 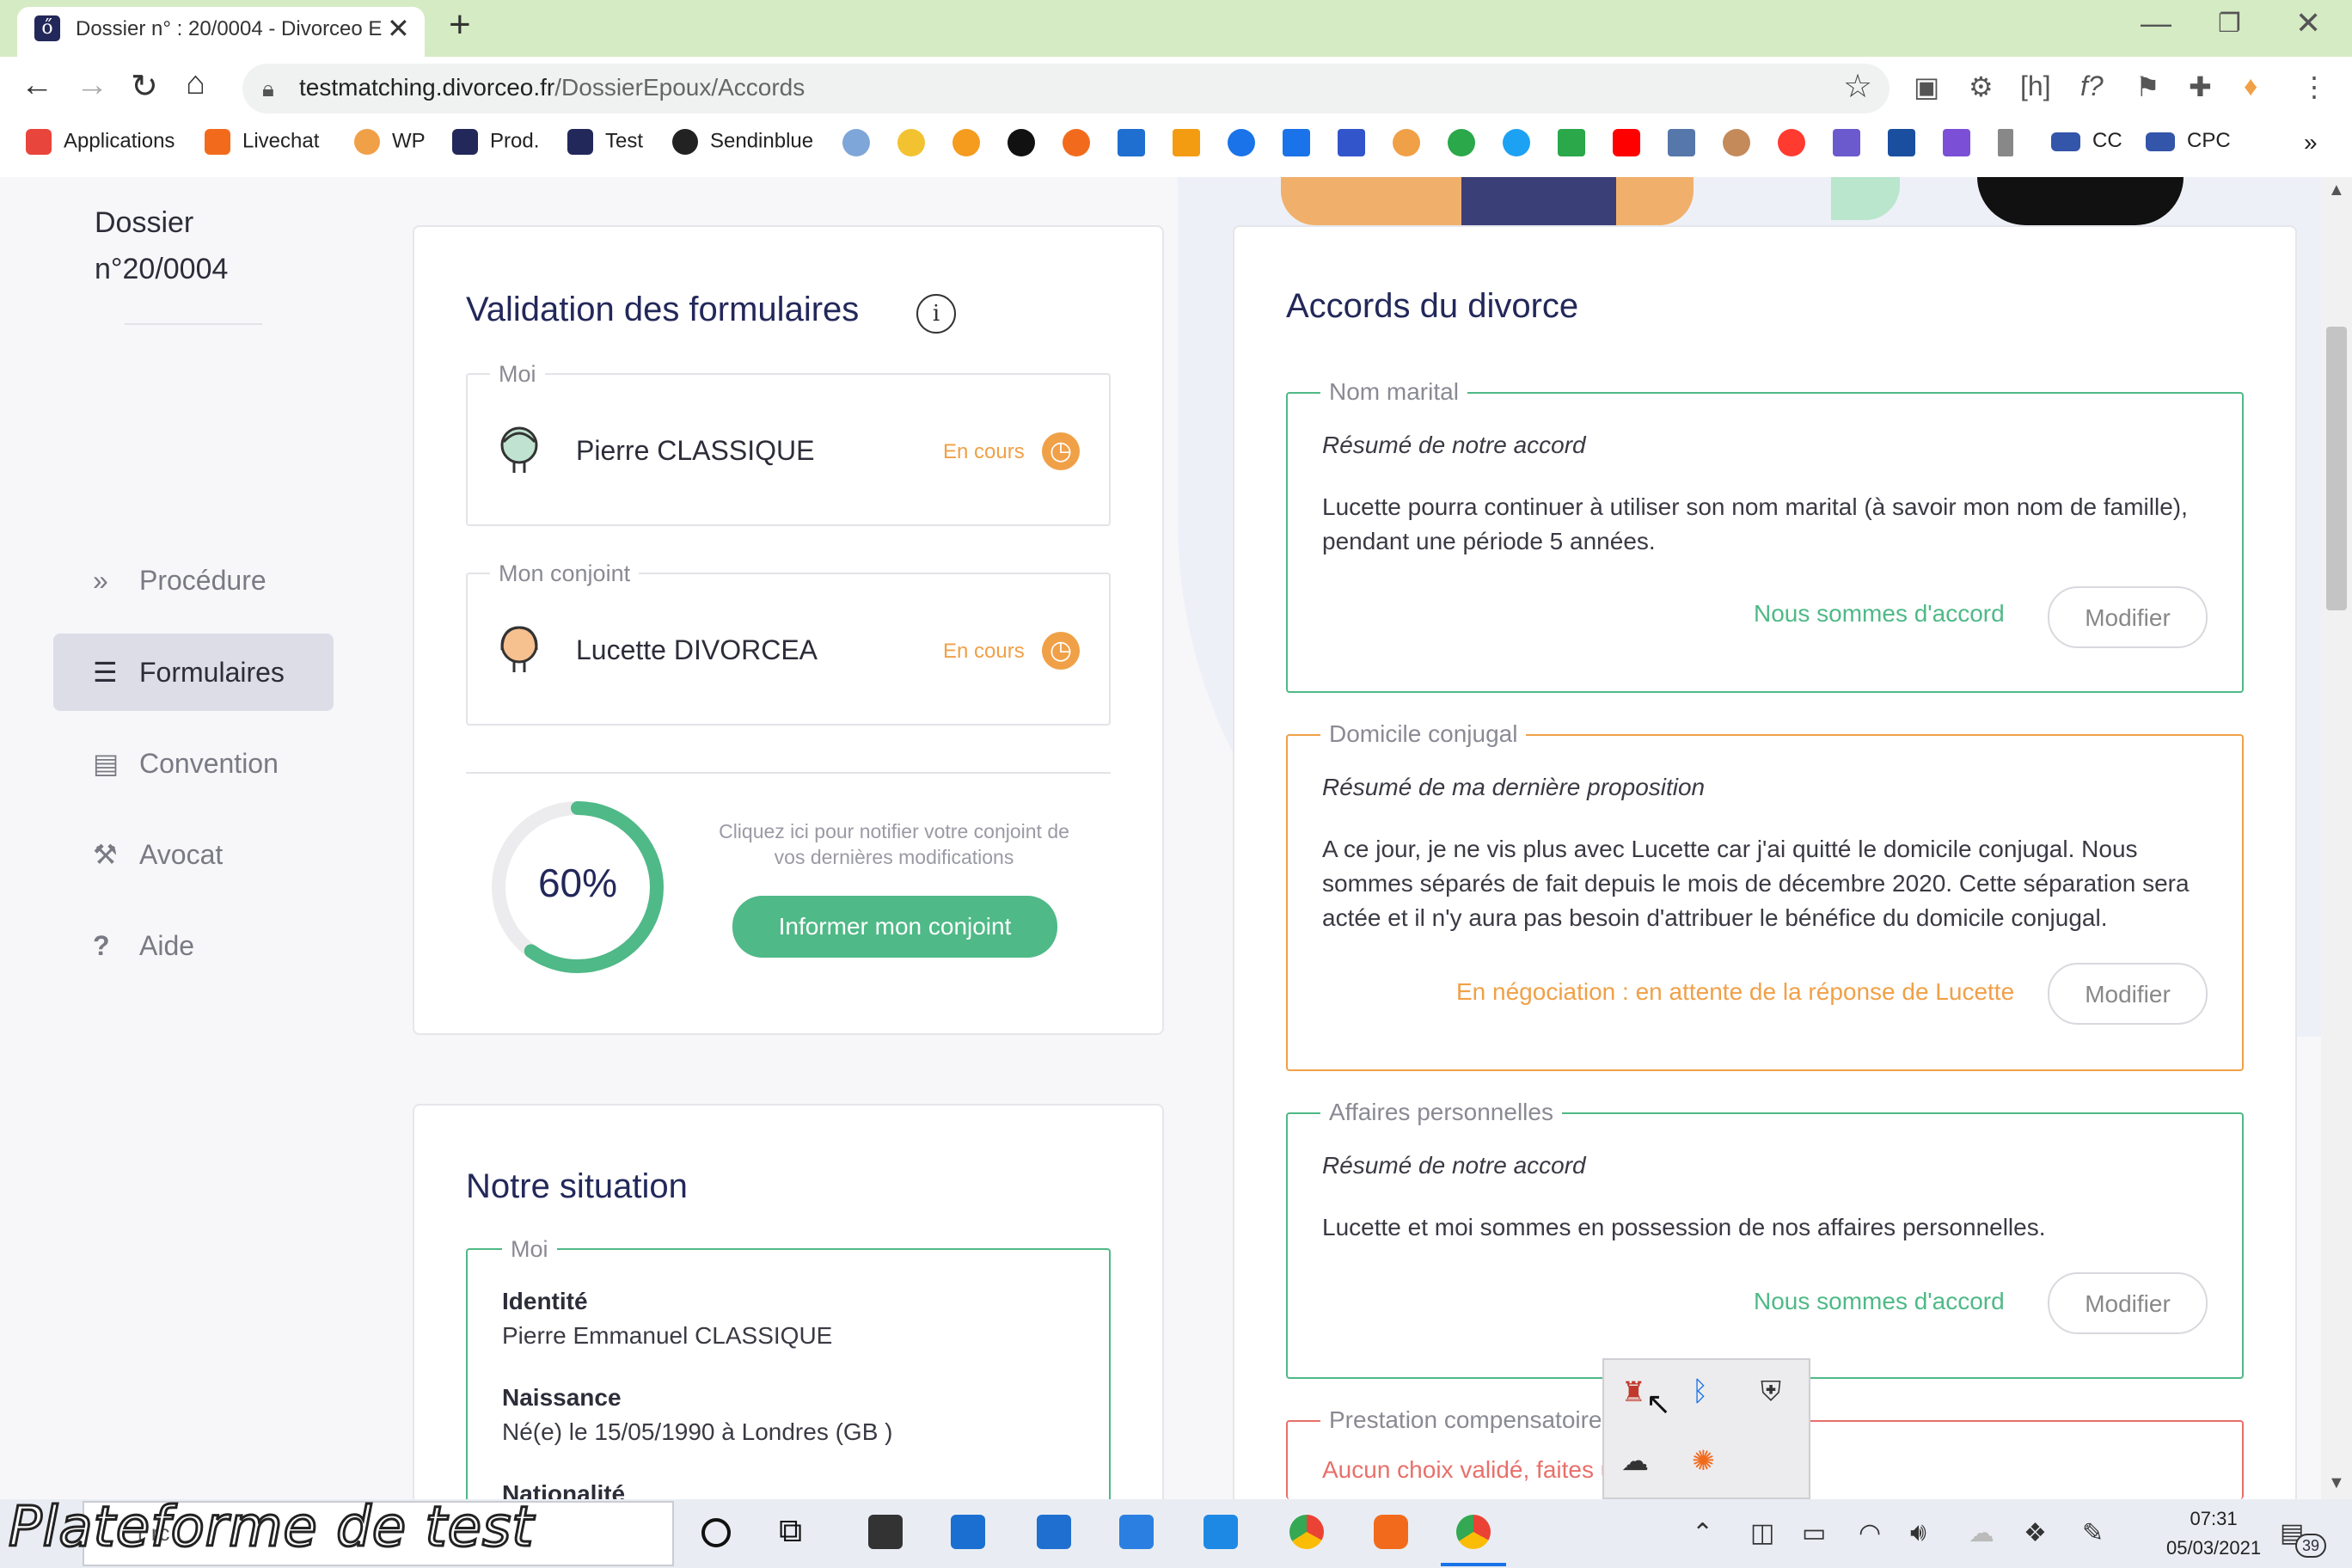 I want to click on gear-extension-icon: ⚙, so click(x=1982, y=86).